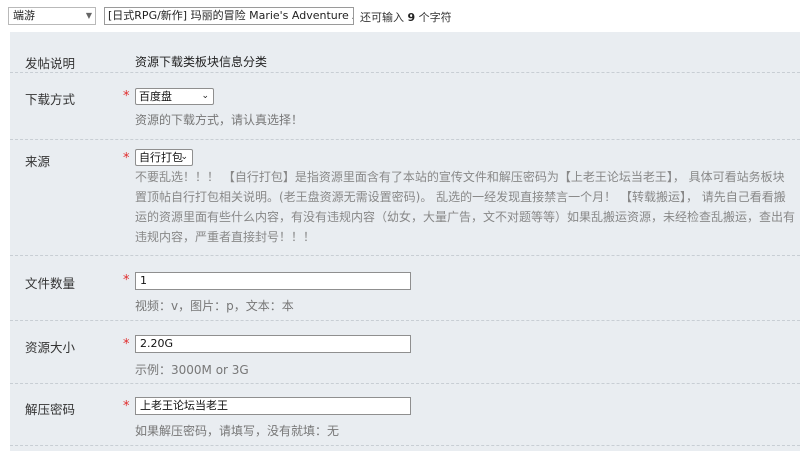  I want to click on source-hint-line: 违规内容，严重者直接封号！！！, so click(225, 237).